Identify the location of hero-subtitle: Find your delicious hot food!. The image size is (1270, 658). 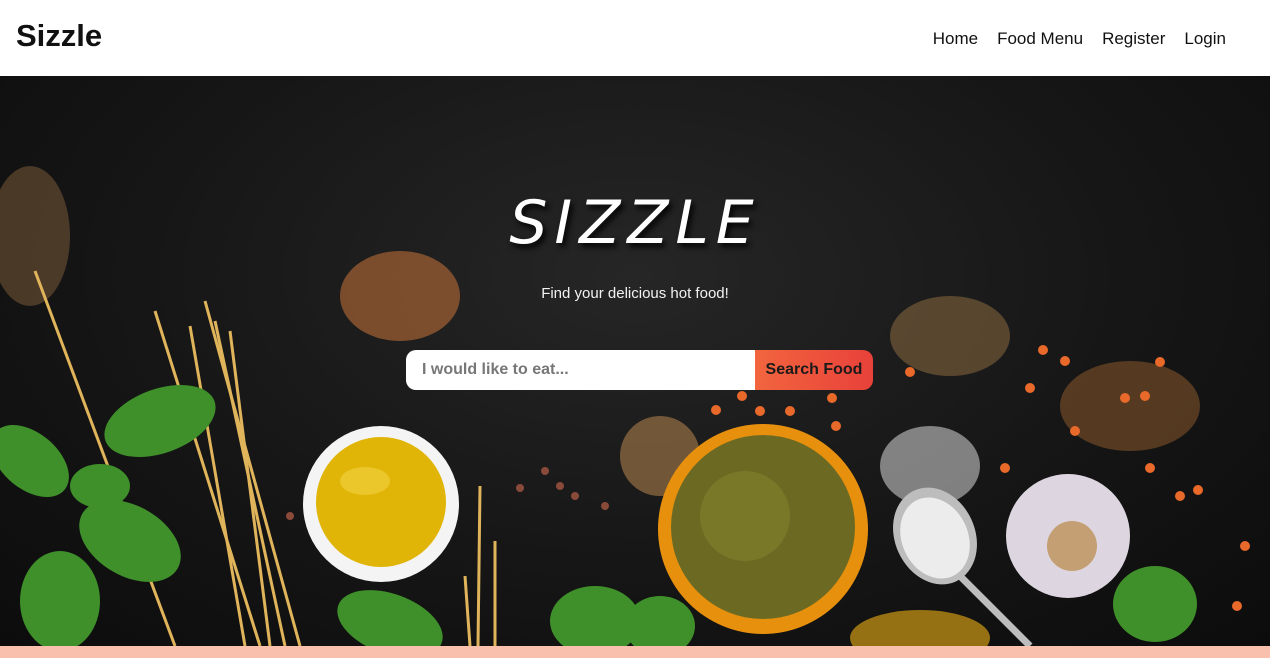
(635, 293).